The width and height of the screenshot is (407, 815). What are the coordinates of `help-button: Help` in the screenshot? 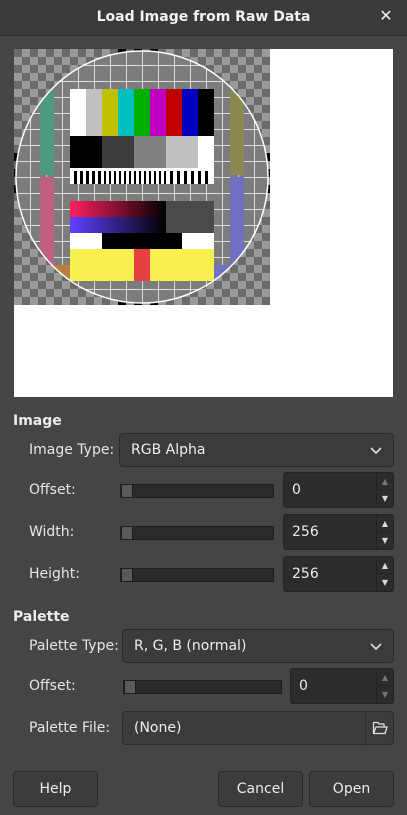 It's located at (55, 789).